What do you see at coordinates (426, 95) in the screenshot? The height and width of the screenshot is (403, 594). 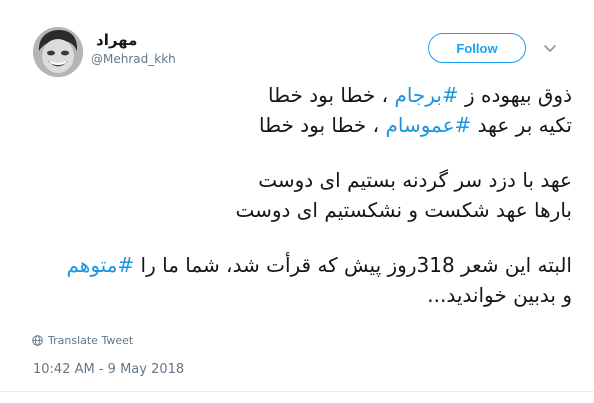 I see `hashtag-link: #برجام` at bounding box center [426, 95].